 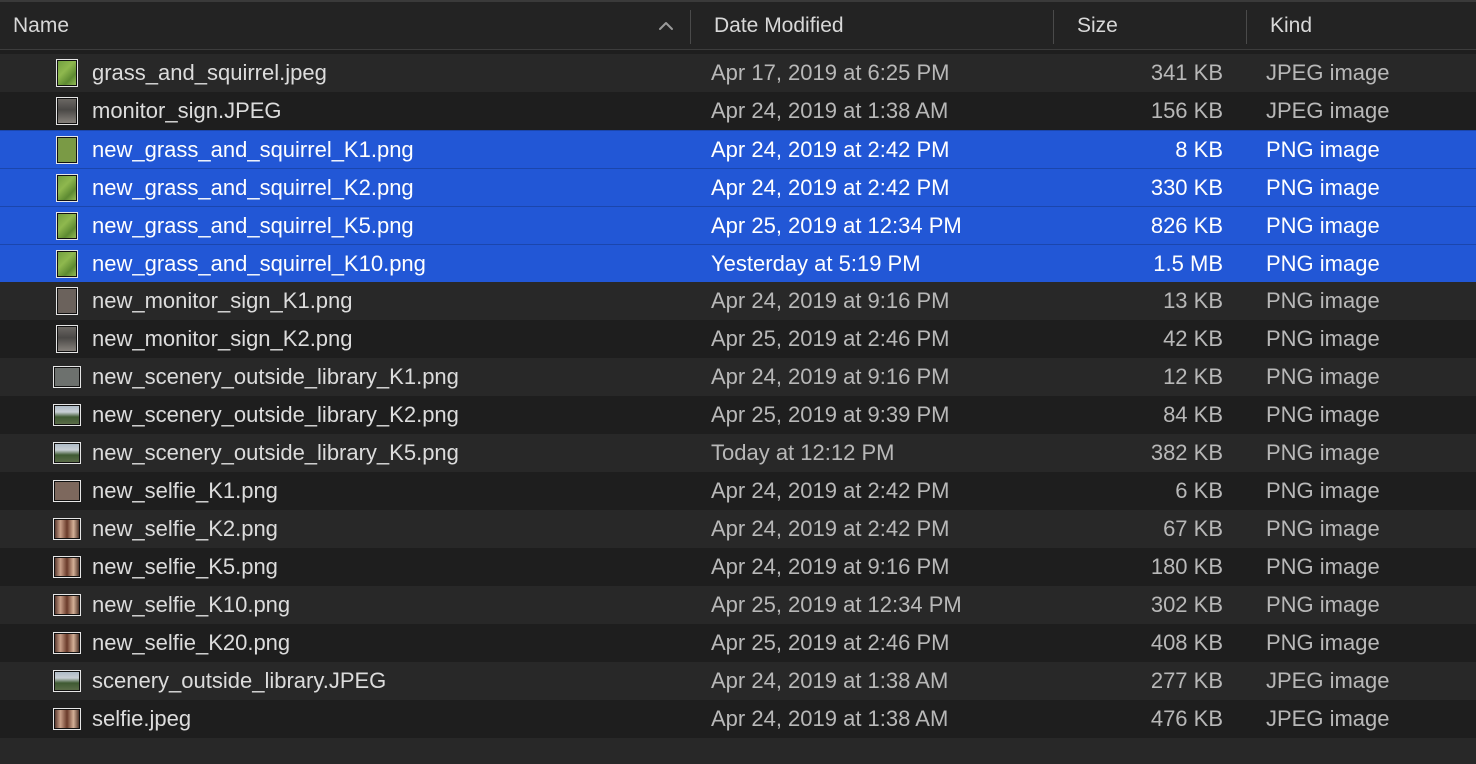 What do you see at coordinates (275, 414) in the screenshot?
I see `file-name: new_scenery_outside_library_K2.png` at bounding box center [275, 414].